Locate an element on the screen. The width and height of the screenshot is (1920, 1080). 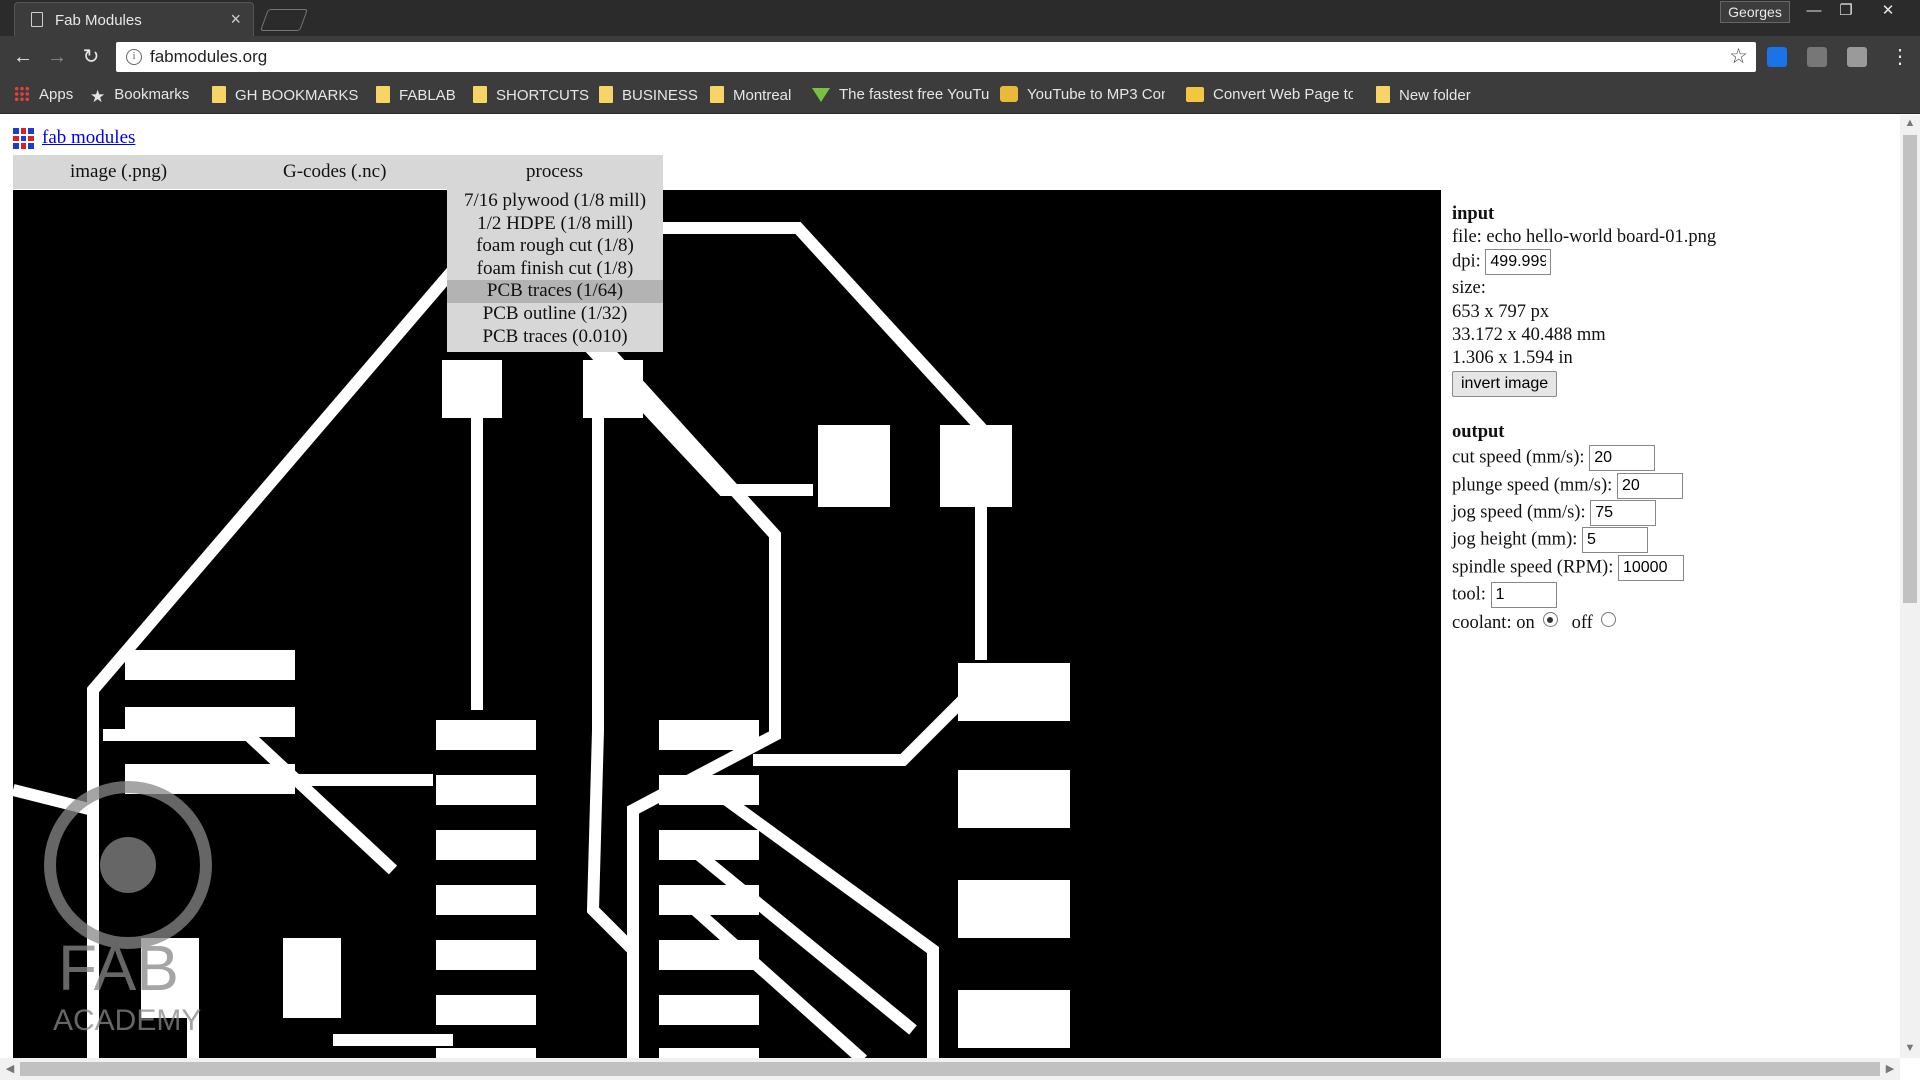
process-option: 1/2 HDPE (1/8 mill) is located at coordinates (555, 224).